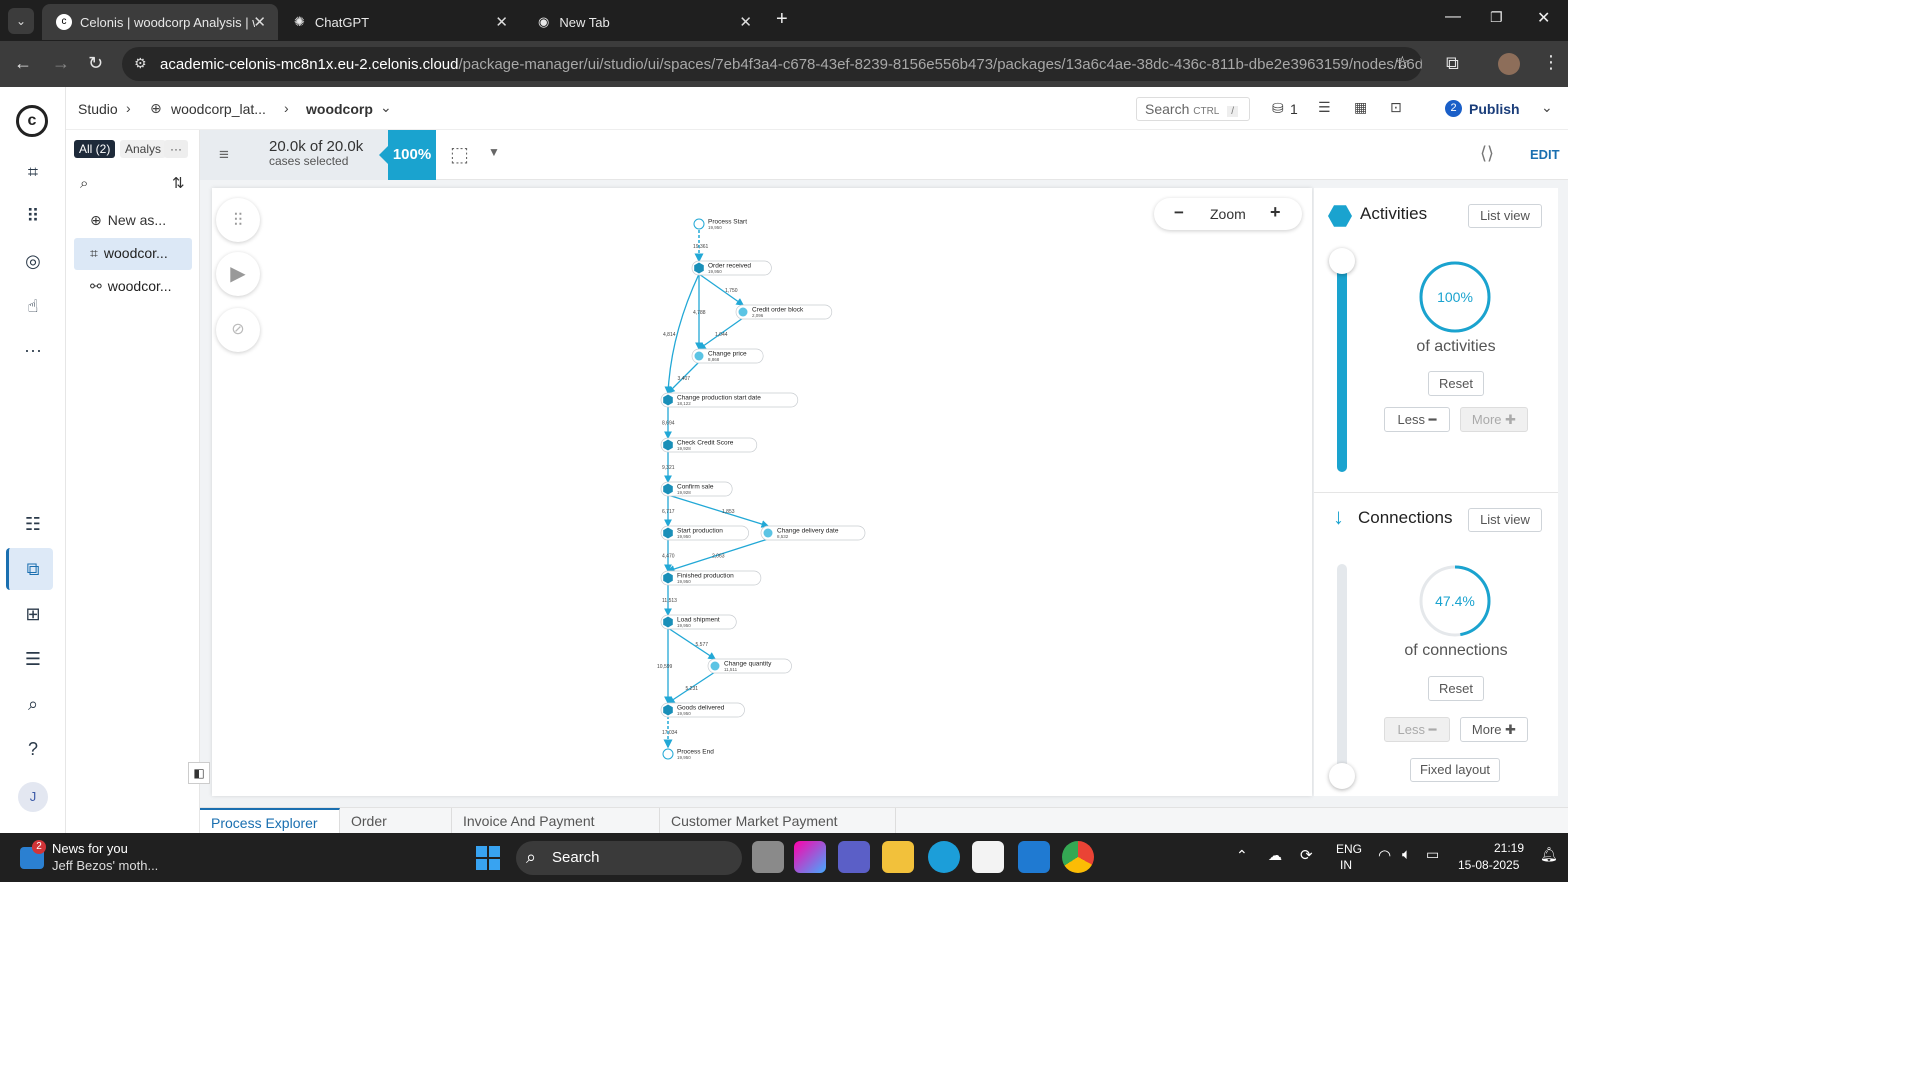  I want to click on activities-more-button: More ✚, so click(1494, 419).